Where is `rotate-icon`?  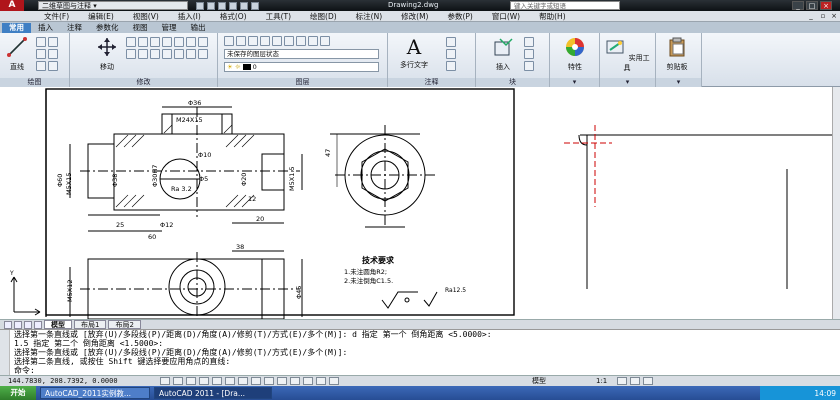
rotate-icon is located at coordinates (131, 42).